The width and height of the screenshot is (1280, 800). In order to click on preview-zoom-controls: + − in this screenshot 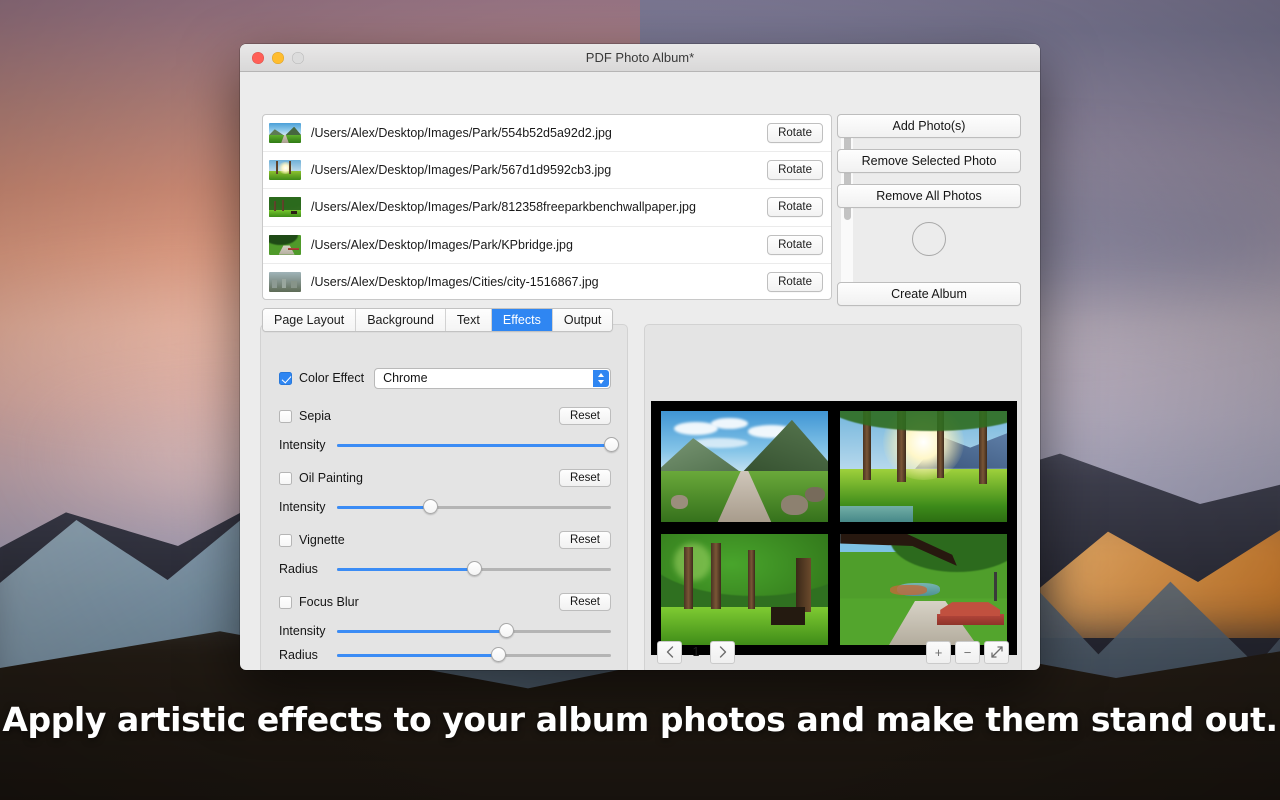, I will do `click(967, 652)`.